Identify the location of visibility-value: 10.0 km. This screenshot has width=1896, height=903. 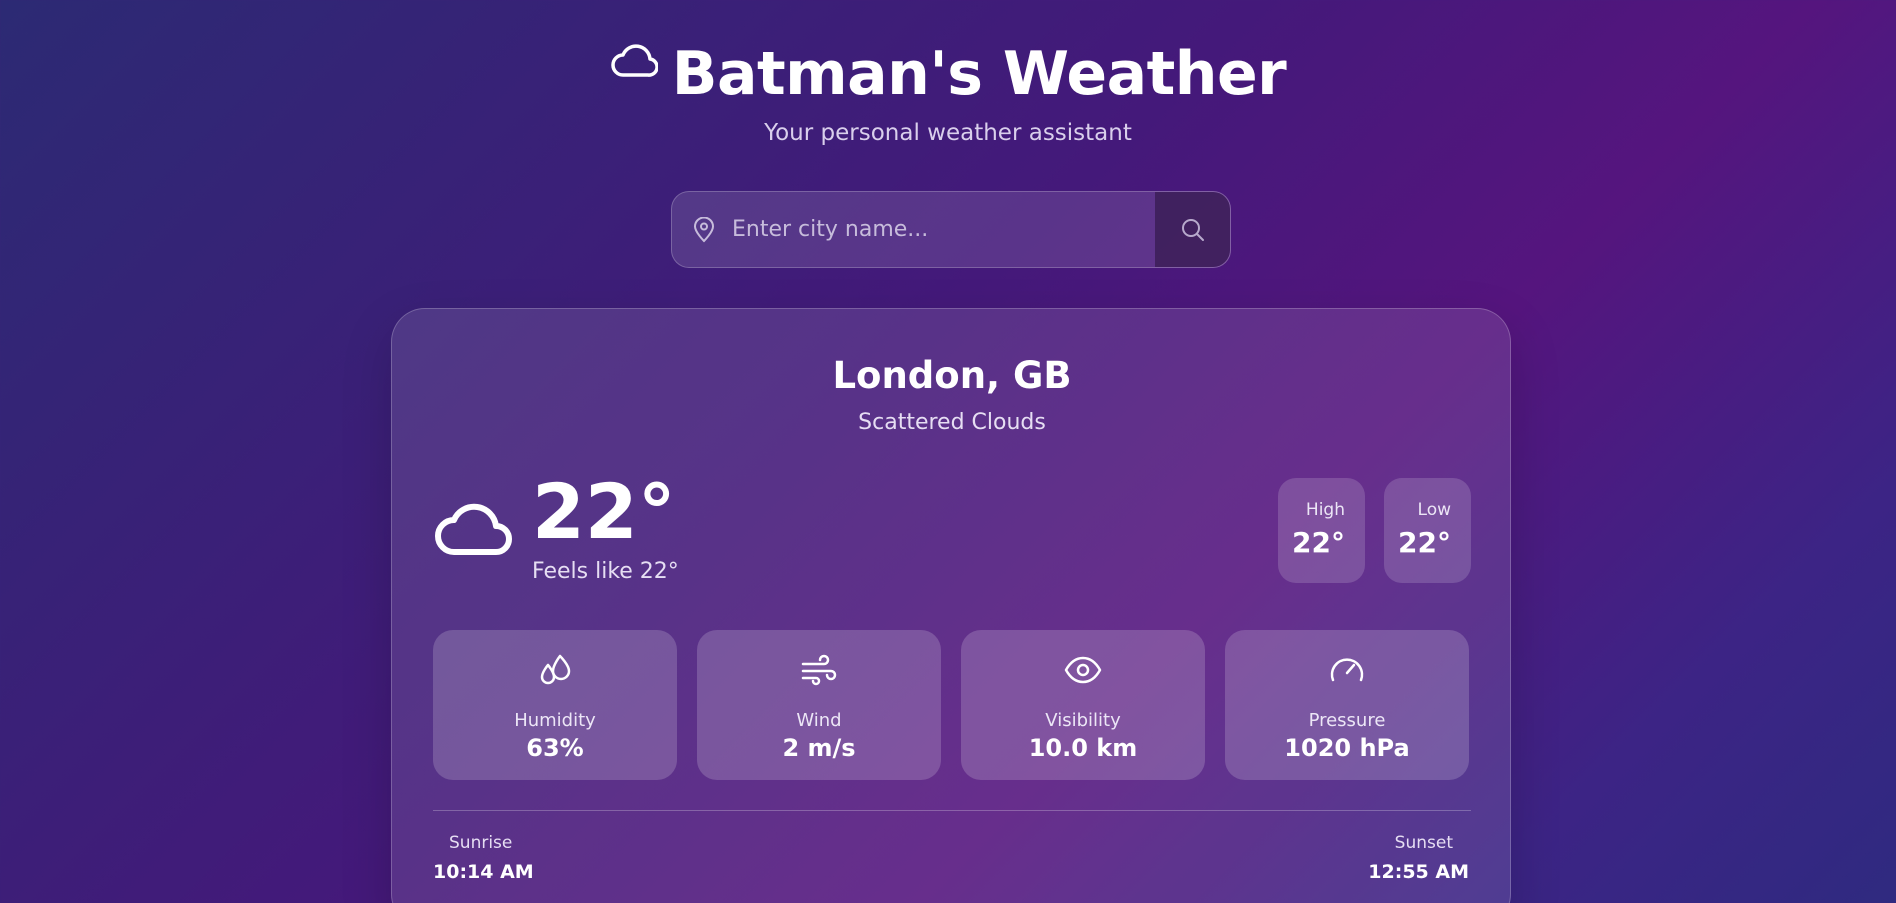
(1083, 748).